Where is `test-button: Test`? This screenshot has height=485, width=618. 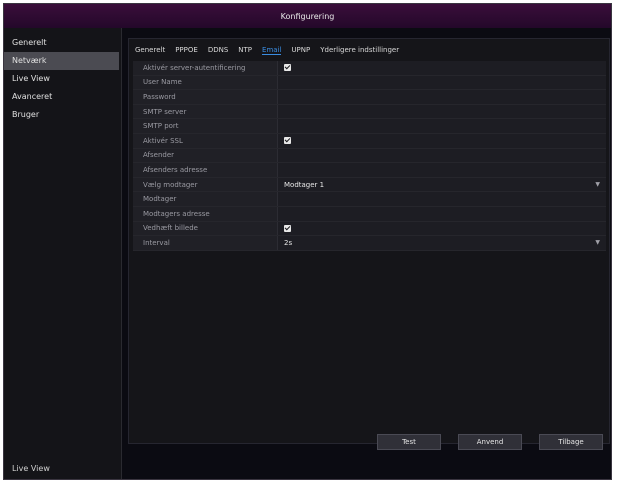
test-button: Test is located at coordinates (409, 442).